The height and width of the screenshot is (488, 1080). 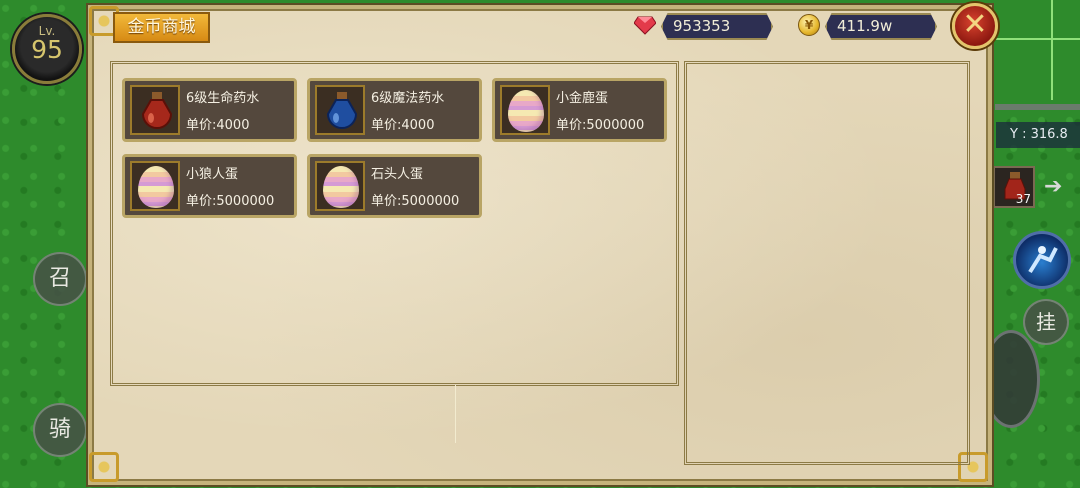 I want to click on item-name: 小狼人蛋, so click(x=212, y=174).